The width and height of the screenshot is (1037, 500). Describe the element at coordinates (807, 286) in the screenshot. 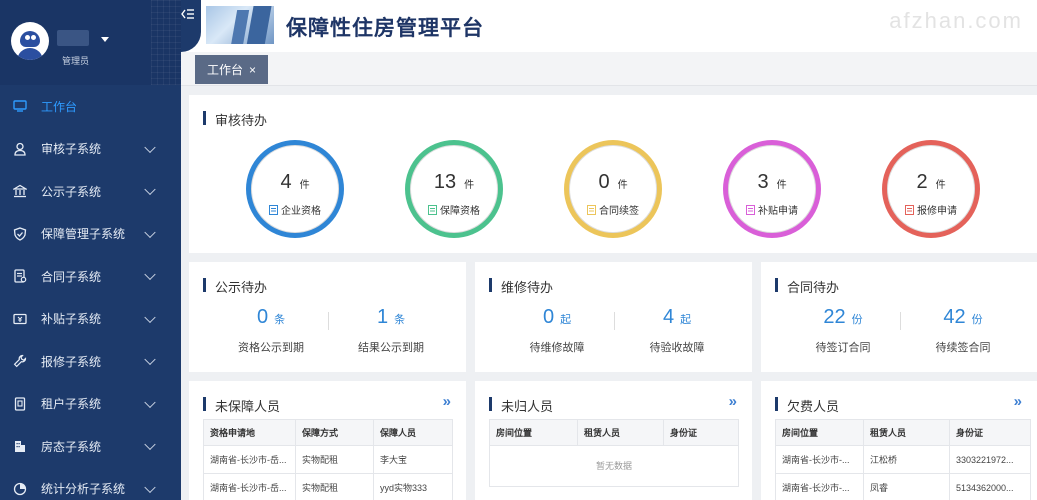

I see `contract-panel-title: 合同待办` at that location.